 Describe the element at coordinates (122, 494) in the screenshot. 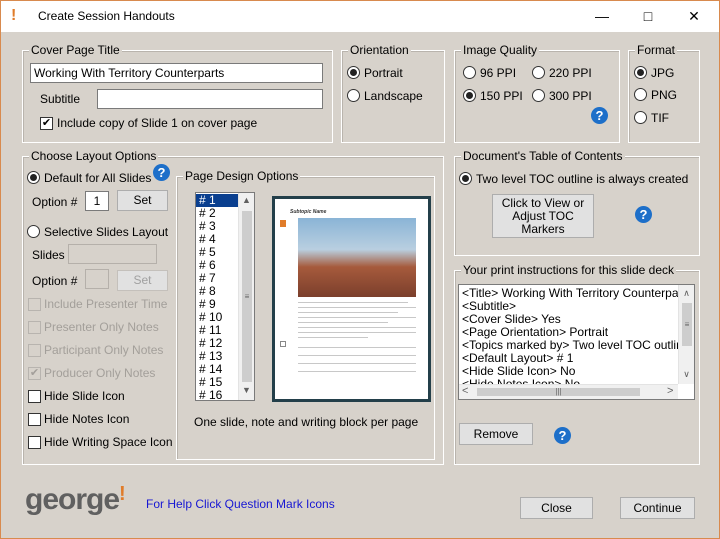

I see `logo-exclamation-icon: !` at that location.